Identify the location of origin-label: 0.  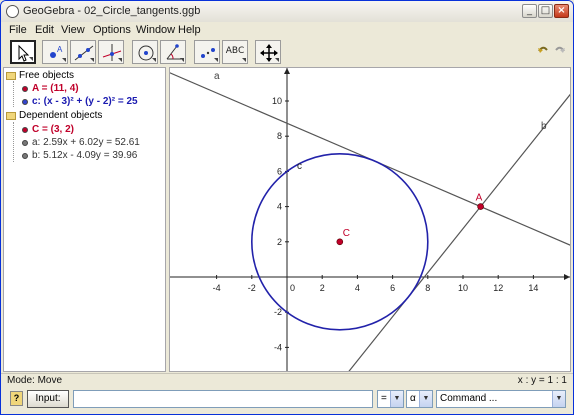
(292, 288).